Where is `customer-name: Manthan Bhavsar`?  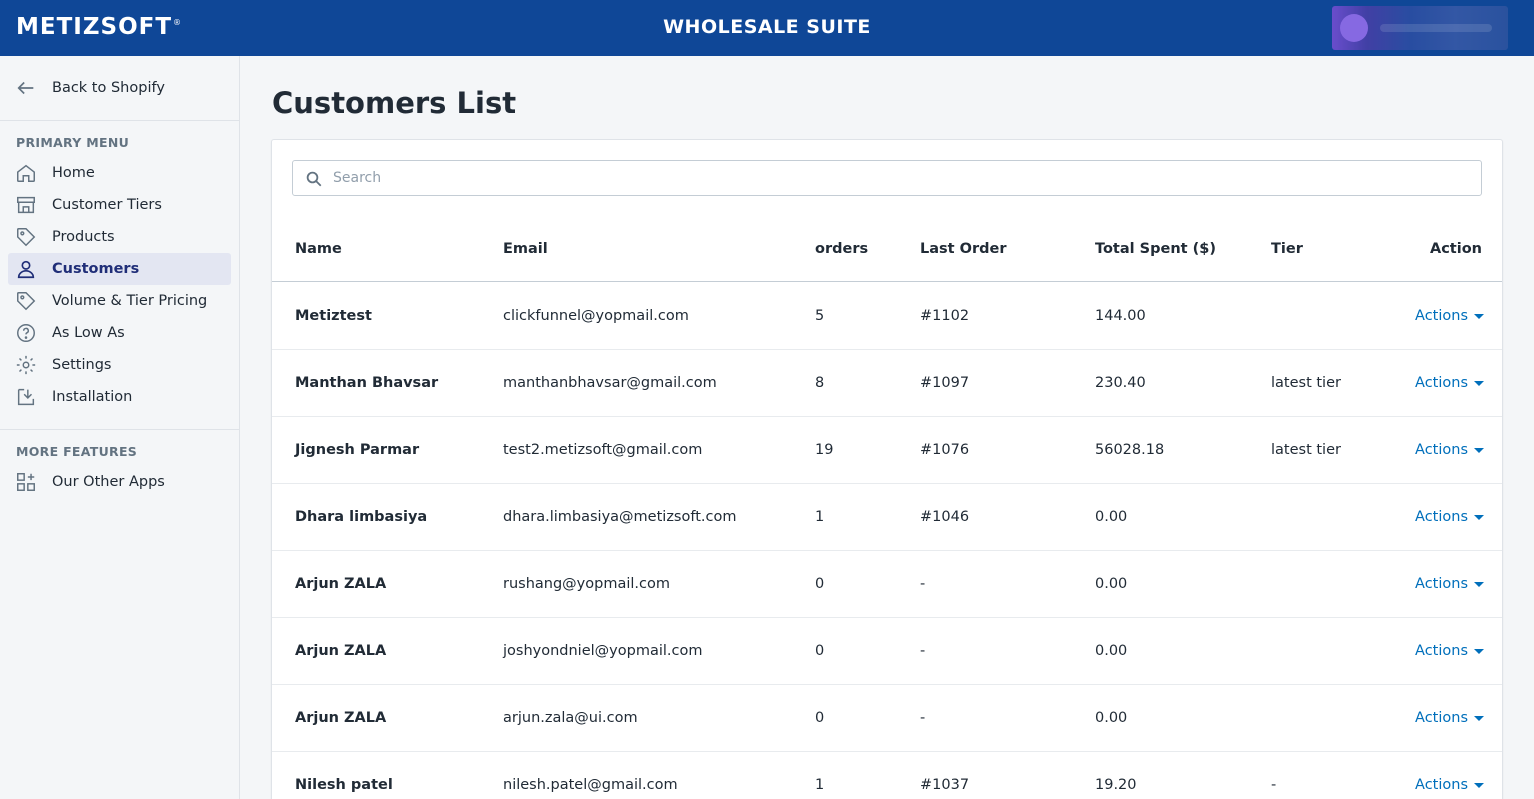
customer-name: Manthan Bhavsar is located at coordinates (367, 383).